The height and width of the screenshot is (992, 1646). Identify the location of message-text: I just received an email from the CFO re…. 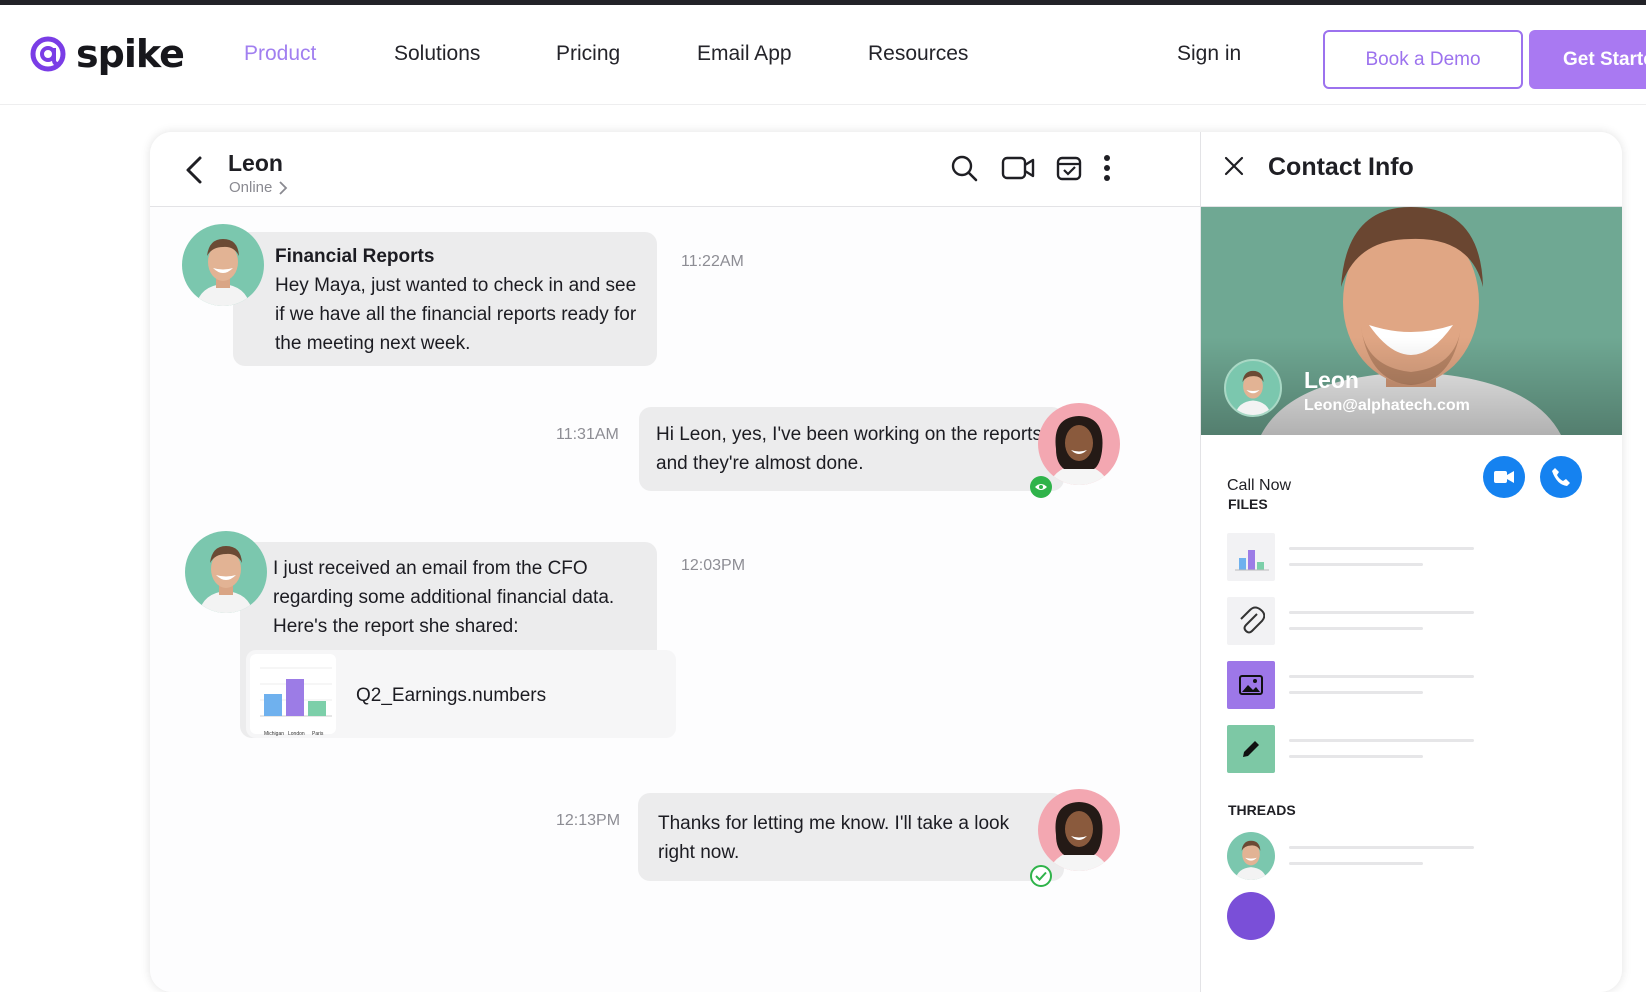
(444, 597).